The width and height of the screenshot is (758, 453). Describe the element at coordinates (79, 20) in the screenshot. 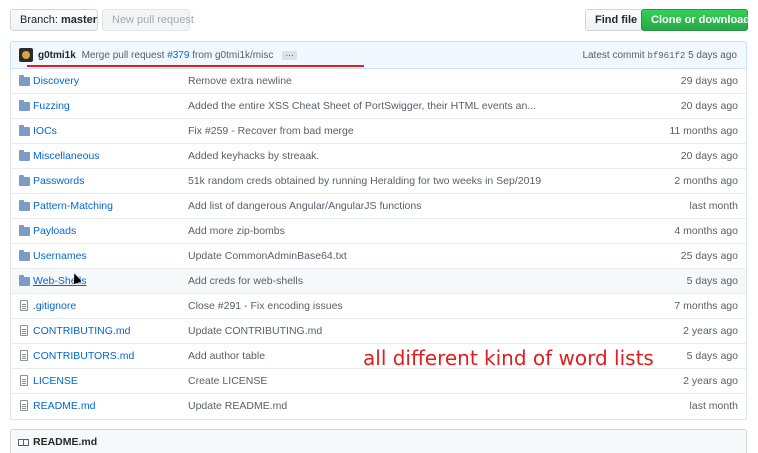

I see `branch-name-label: master` at that location.